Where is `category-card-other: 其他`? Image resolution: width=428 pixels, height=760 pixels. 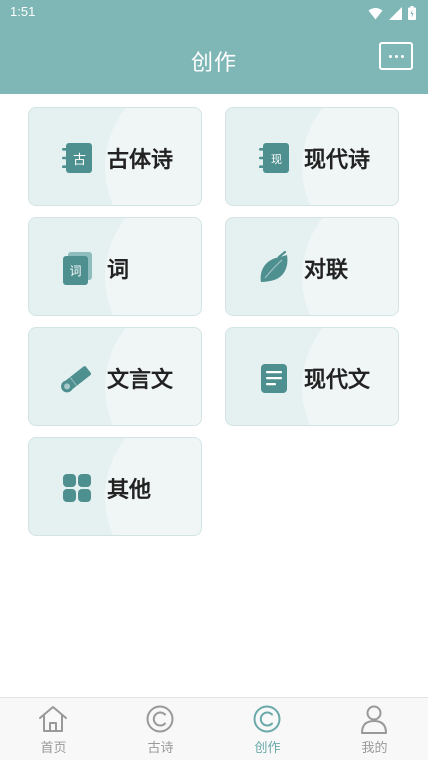
category-card-other: 其他 is located at coordinates (115, 486).